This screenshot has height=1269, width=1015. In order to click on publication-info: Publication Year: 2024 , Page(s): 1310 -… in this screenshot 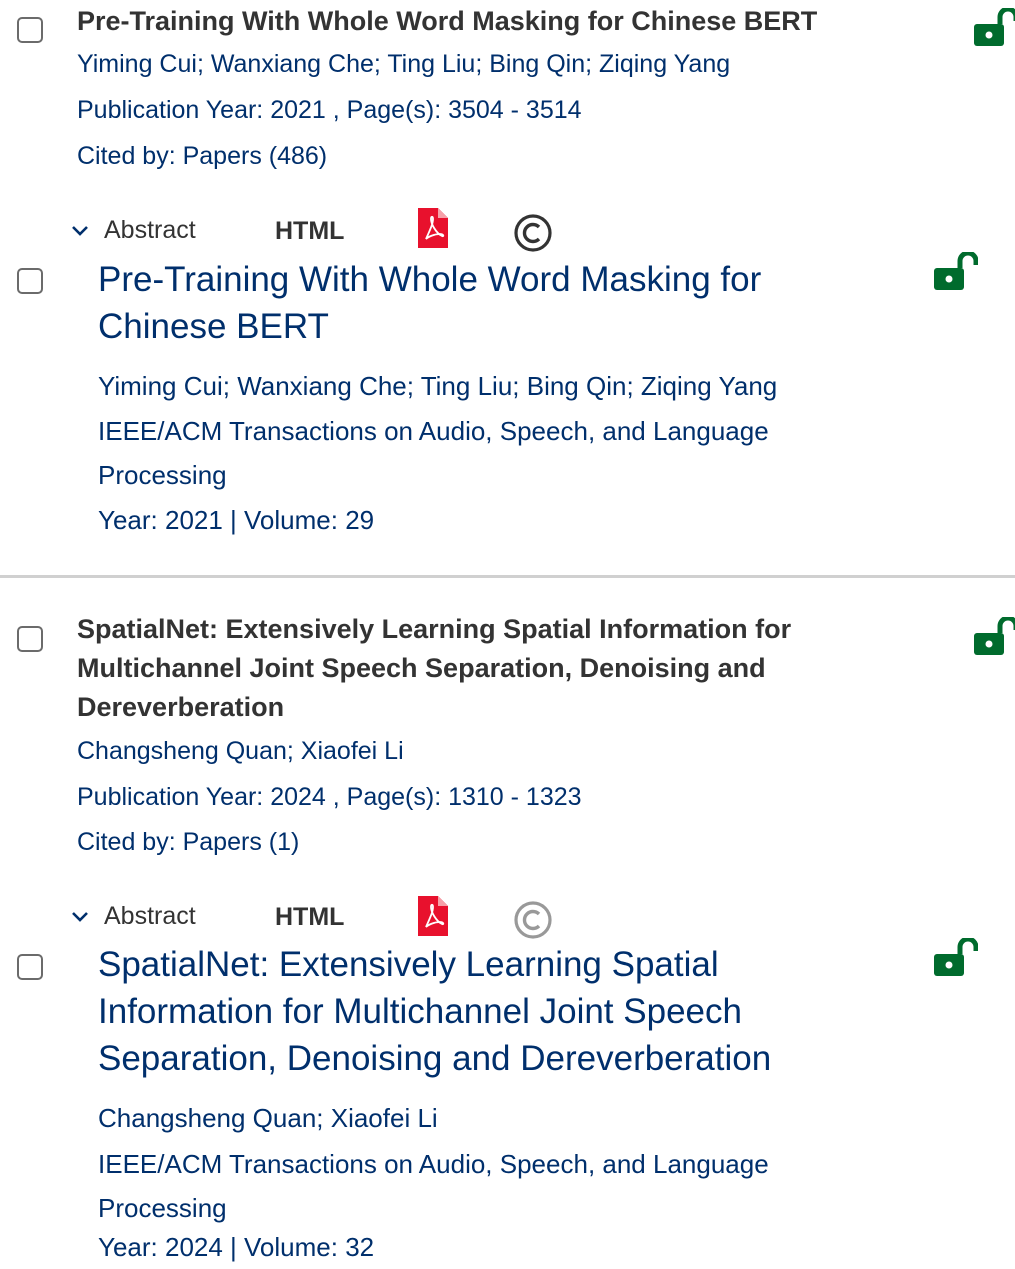, I will do `click(329, 797)`.